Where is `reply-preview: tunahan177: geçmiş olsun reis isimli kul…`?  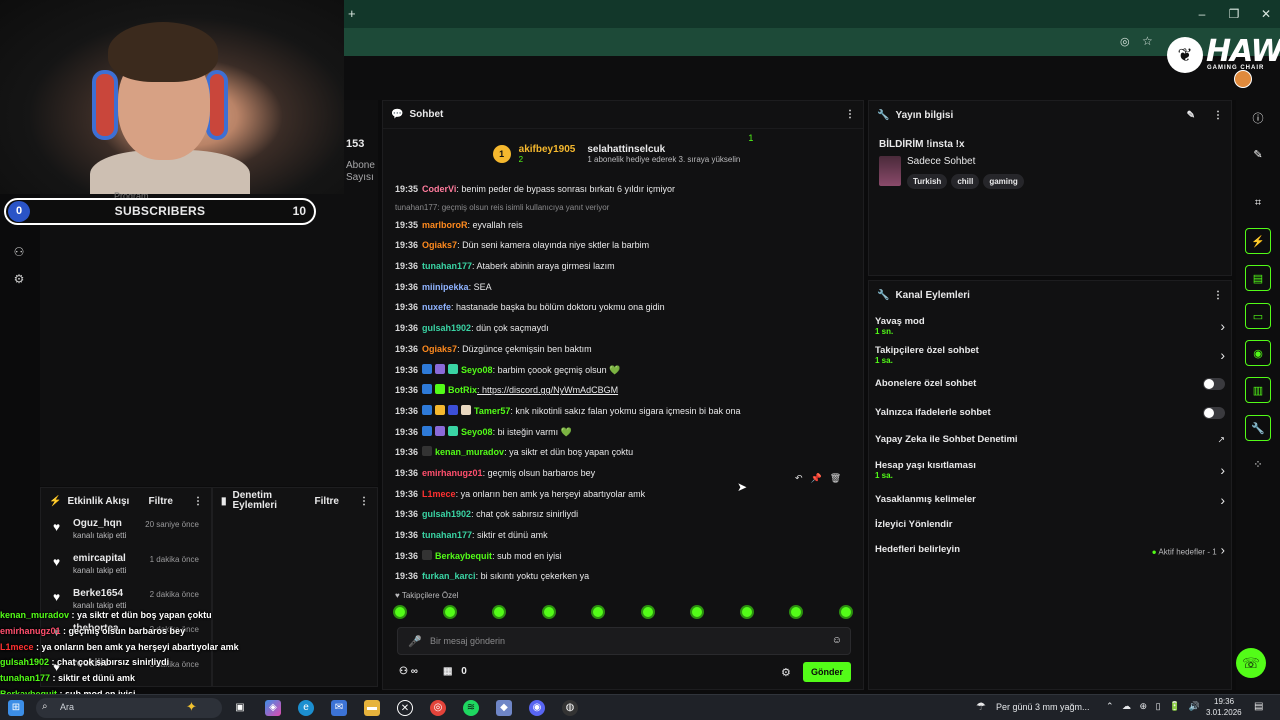 reply-preview: tunahan177: geçmiş olsun reis isimli kul… is located at coordinates (623, 207).